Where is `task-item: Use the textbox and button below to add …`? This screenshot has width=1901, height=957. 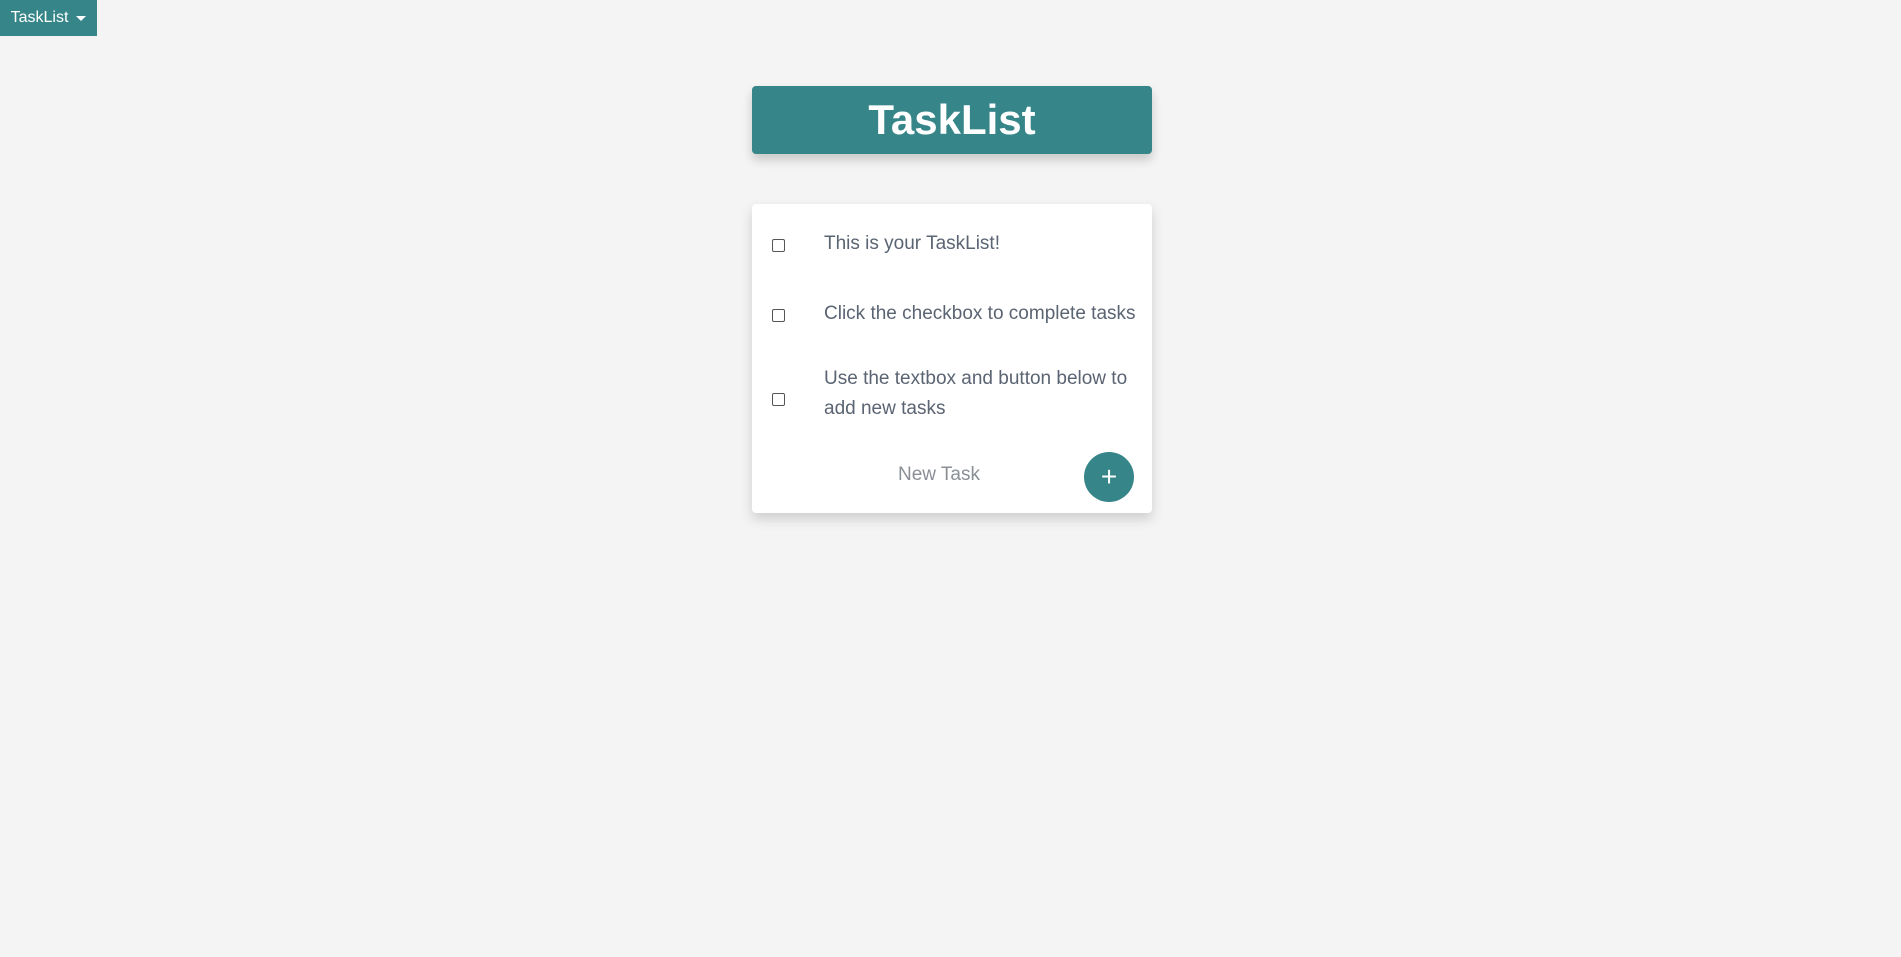 task-item: Use the textbox and button below to add … is located at coordinates (952, 394).